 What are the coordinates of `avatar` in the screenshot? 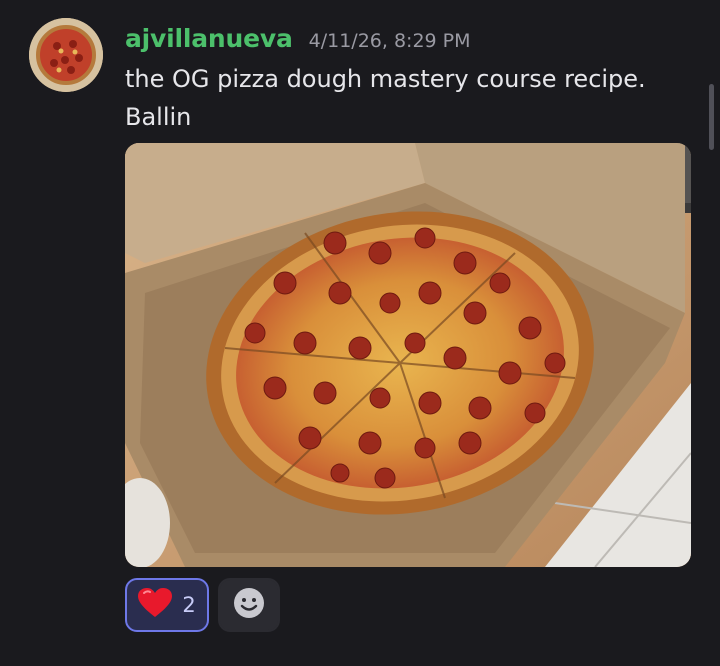 It's located at (66, 55).